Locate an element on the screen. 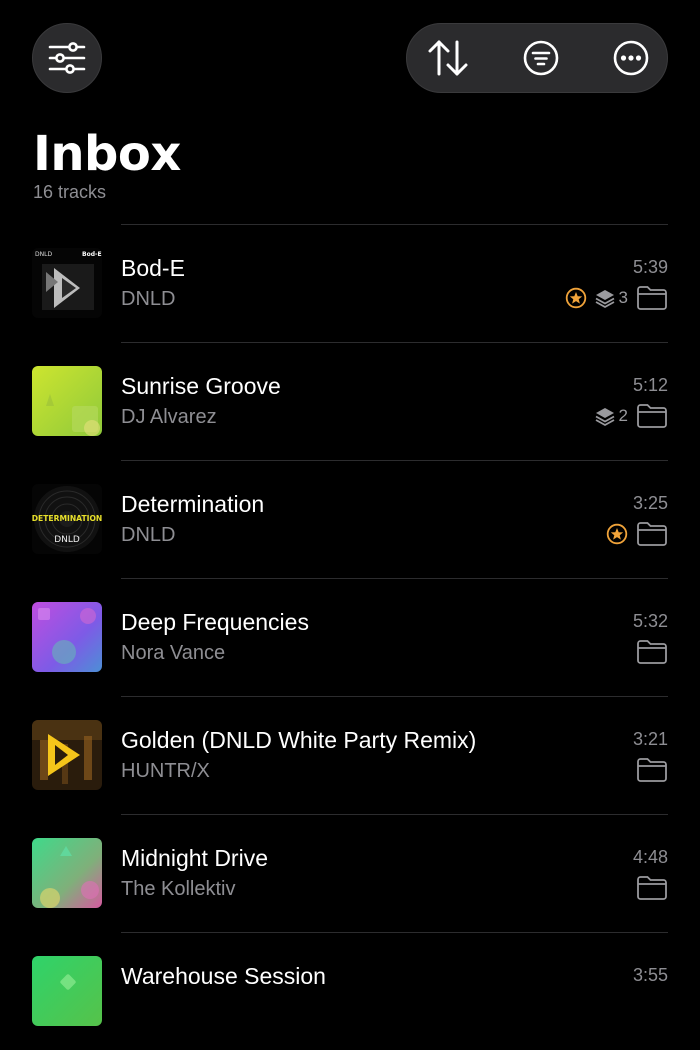  track-duration: 3:25 is located at coordinates (650, 503).